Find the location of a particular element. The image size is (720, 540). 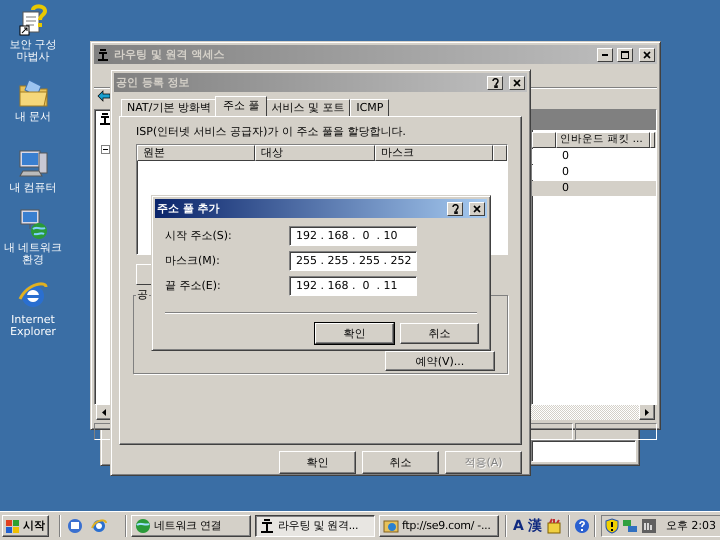

clock: 오후 2:03 is located at coordinates (691, 526).